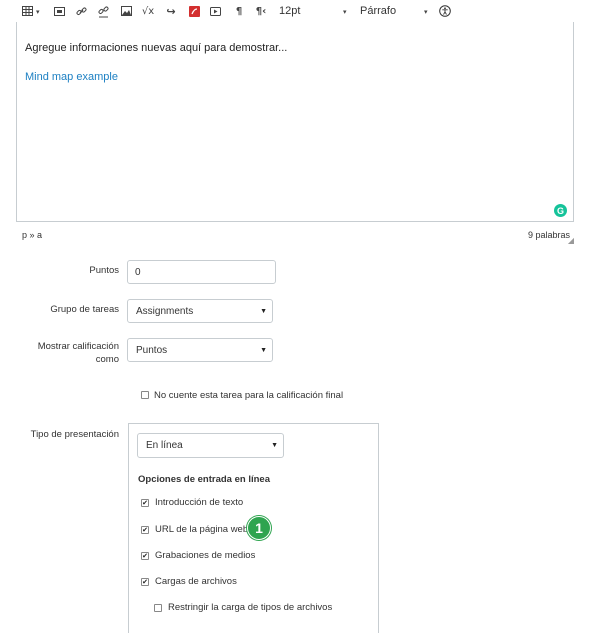  What do you see at coordinates (81, 11) in the screenshot?
I see `link-icon` at bounding box center [81, 11].